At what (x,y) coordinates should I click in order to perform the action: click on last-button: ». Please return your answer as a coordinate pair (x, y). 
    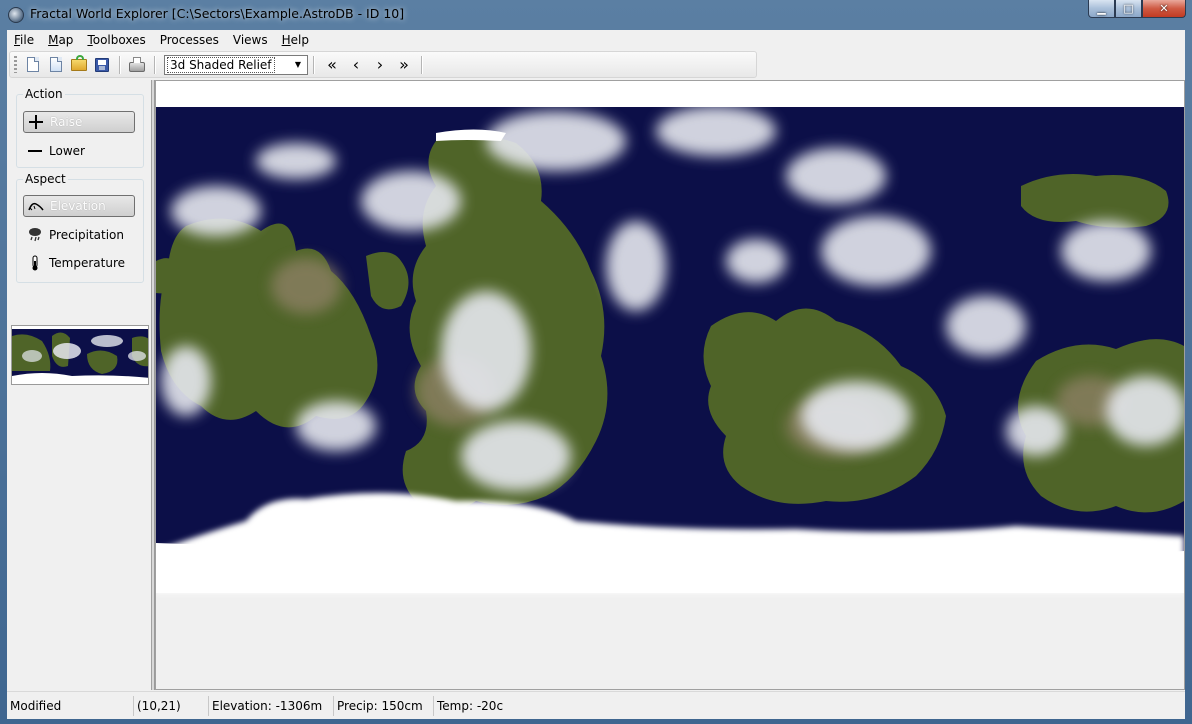
    Looking at the image, I should click on (404, 65).